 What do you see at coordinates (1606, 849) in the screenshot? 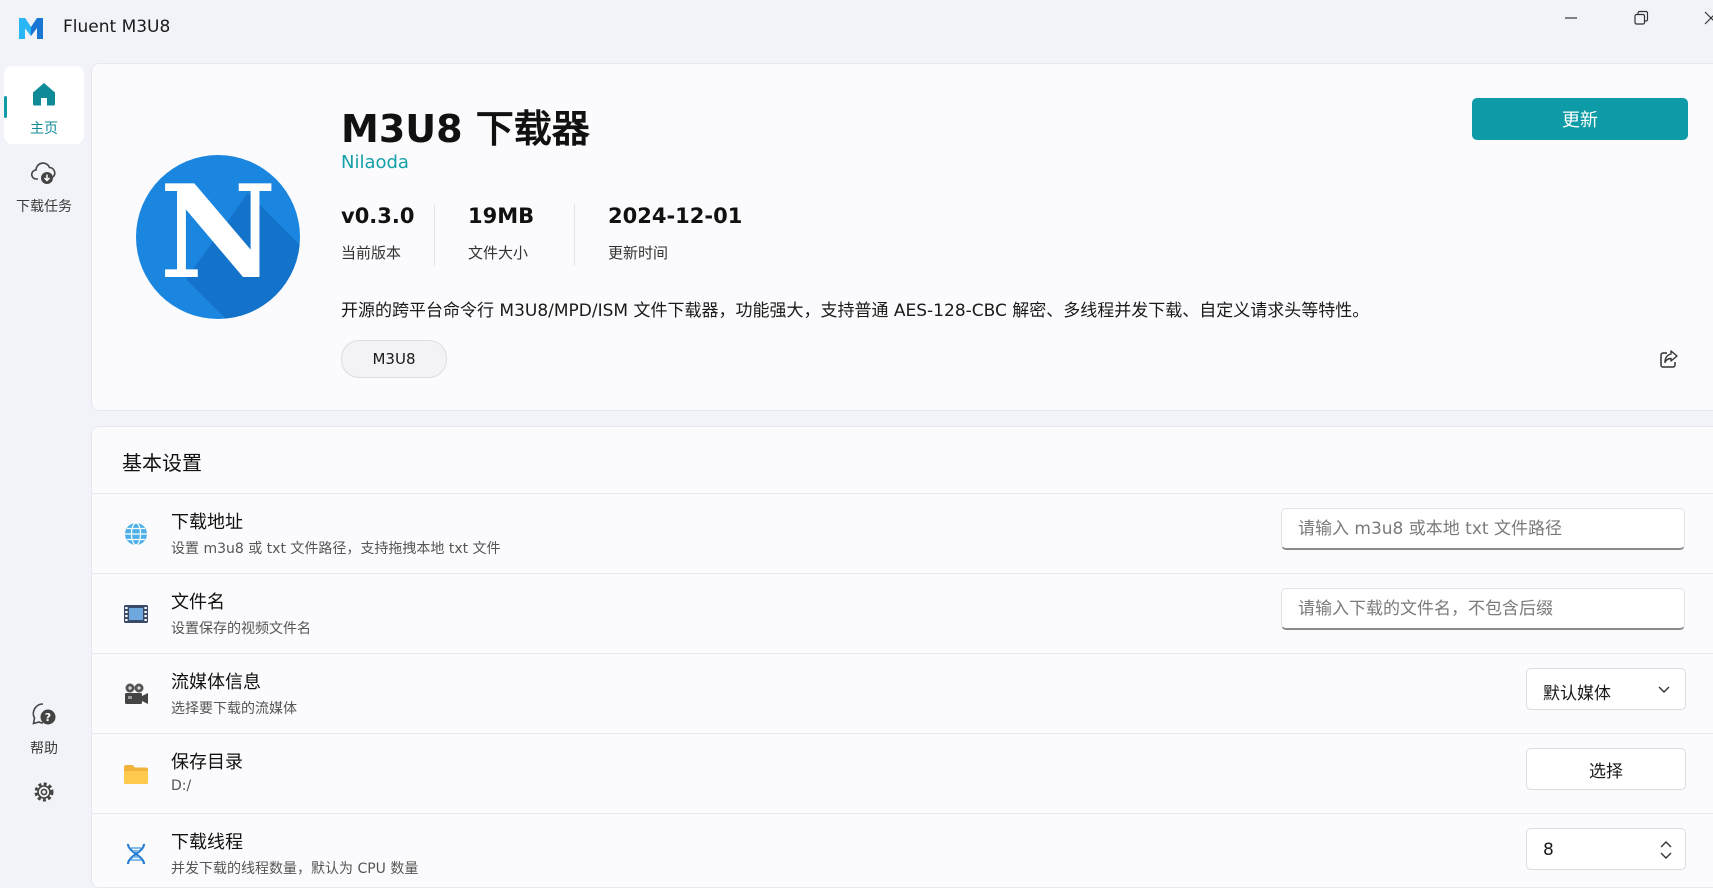
I see `thread-count-stepper: 8` at bounding box center [1606, 849].